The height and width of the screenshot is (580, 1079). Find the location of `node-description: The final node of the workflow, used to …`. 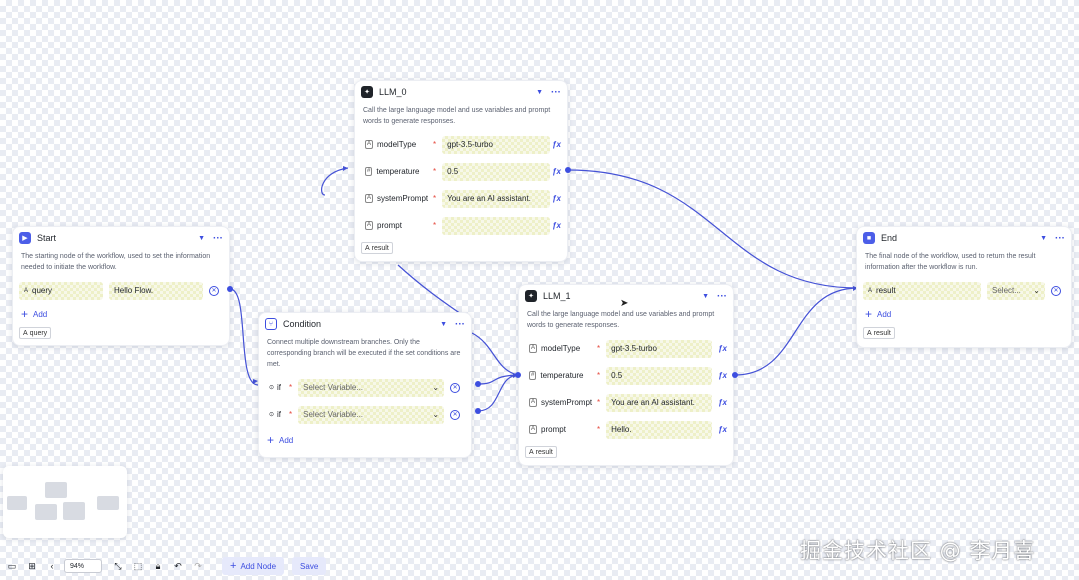

node-description: The final node of the workflow, used to … is located at coordinates (950, 262).